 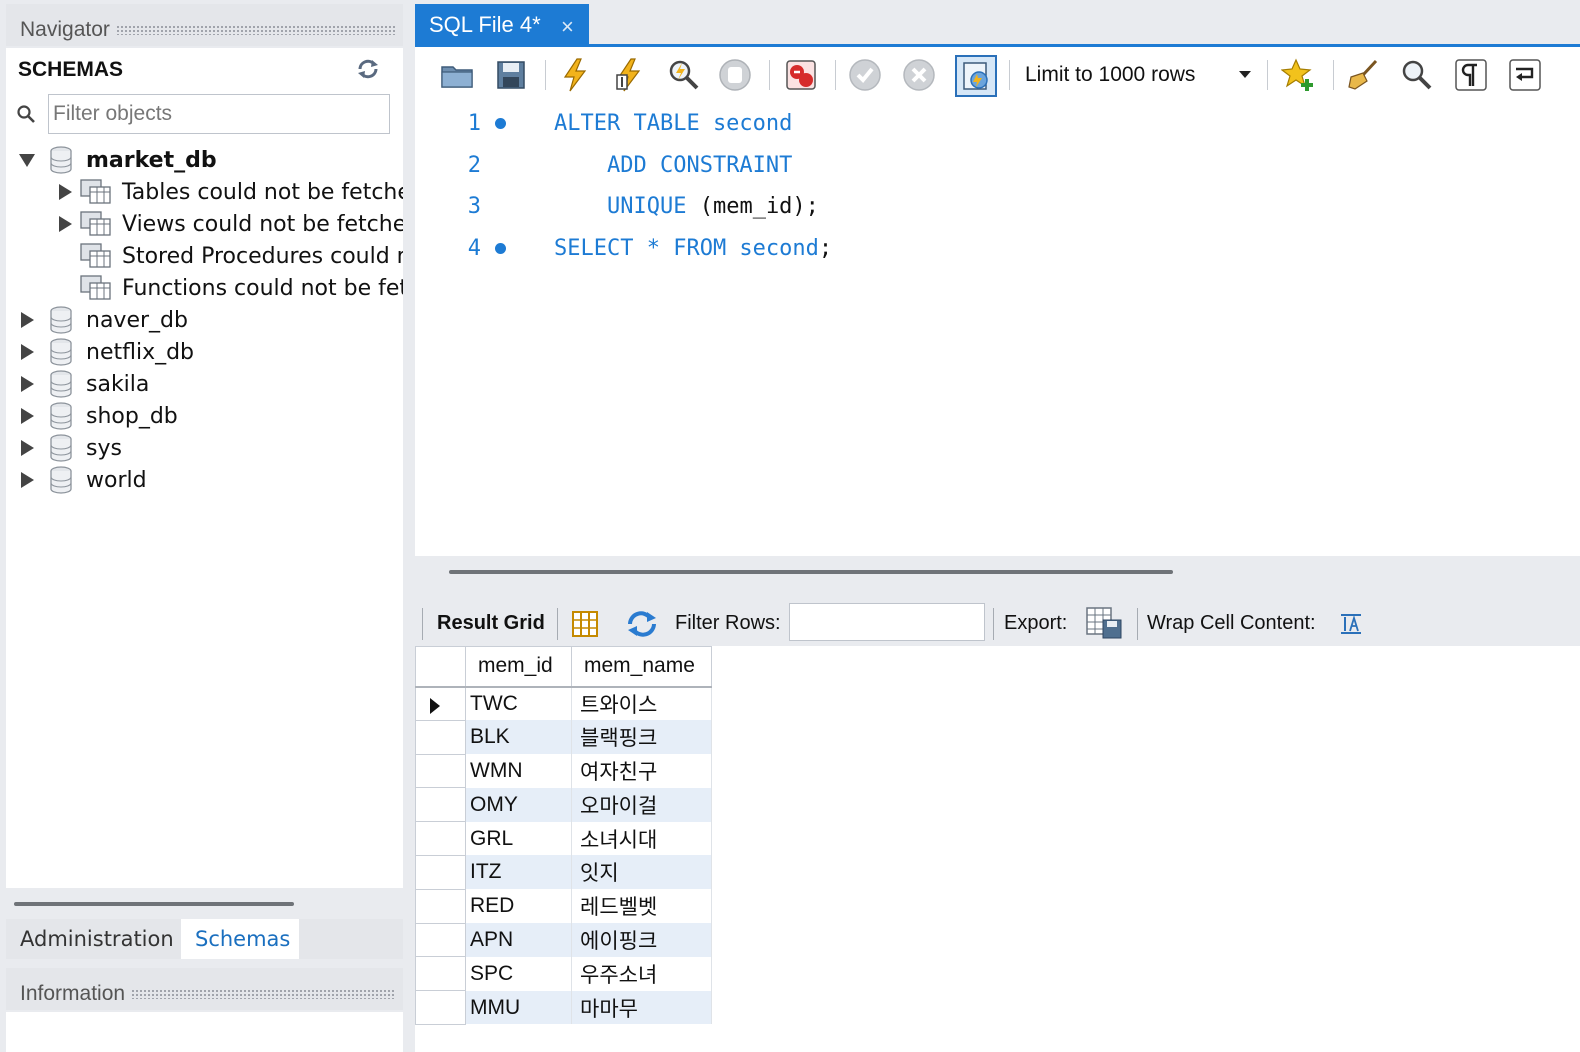 What do you see at coordinates (103, 320) in the screenshot?
I see `schema-item: naver_db` at bounding box center [103, 320].